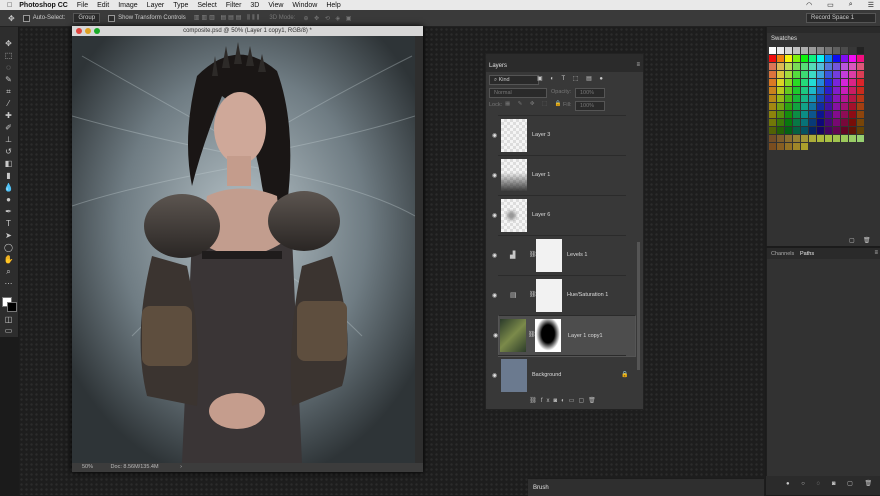  What do you see at coordinates (494, 175) in the screenshot?
I see `visibility-eye-icon: ◉` at bounding box center [494, 175].